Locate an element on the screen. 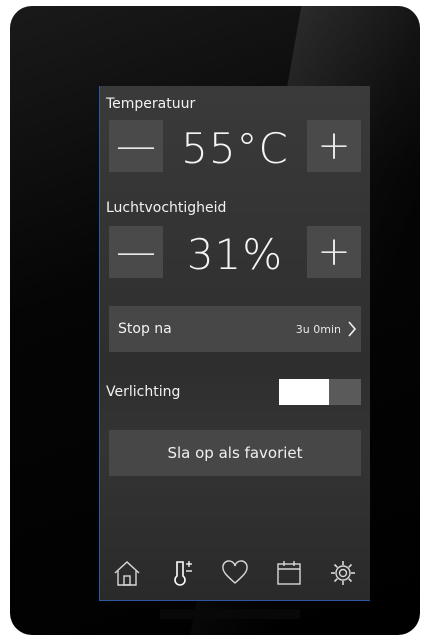 The width and height of the screenshot is (422, 637). home-icon is located at coordinates (127, 573).